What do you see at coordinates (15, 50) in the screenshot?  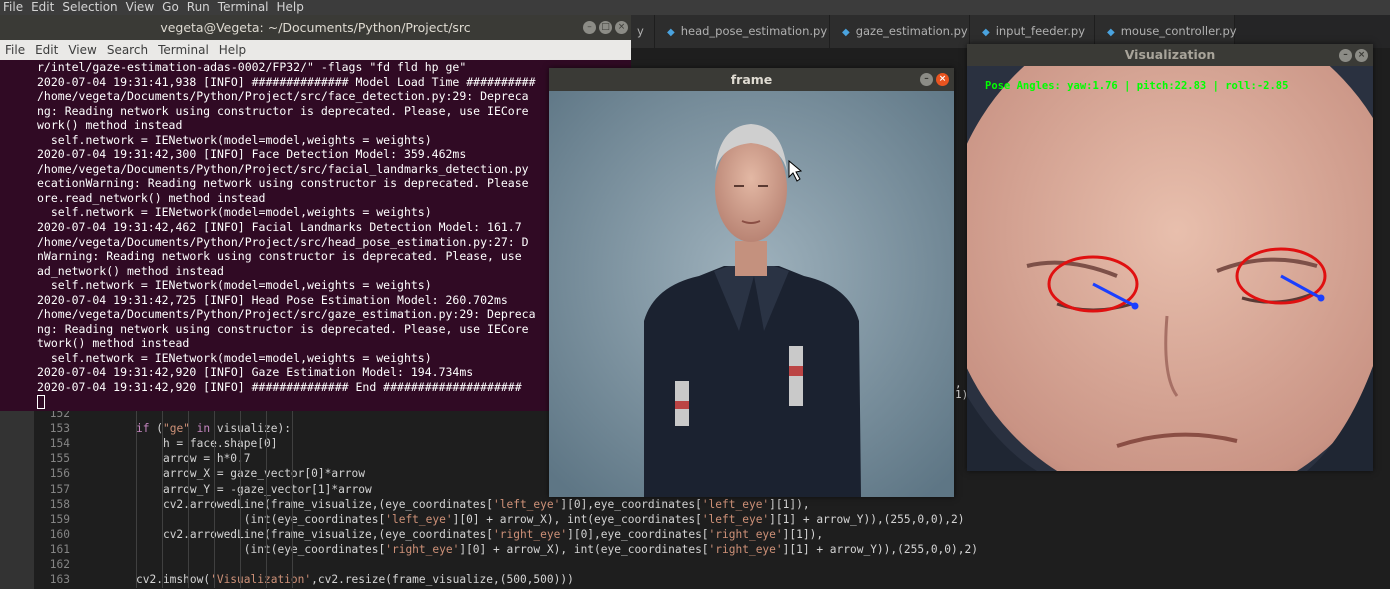 I see `terminal-menu-file: File` at bounding box center [15, 50].